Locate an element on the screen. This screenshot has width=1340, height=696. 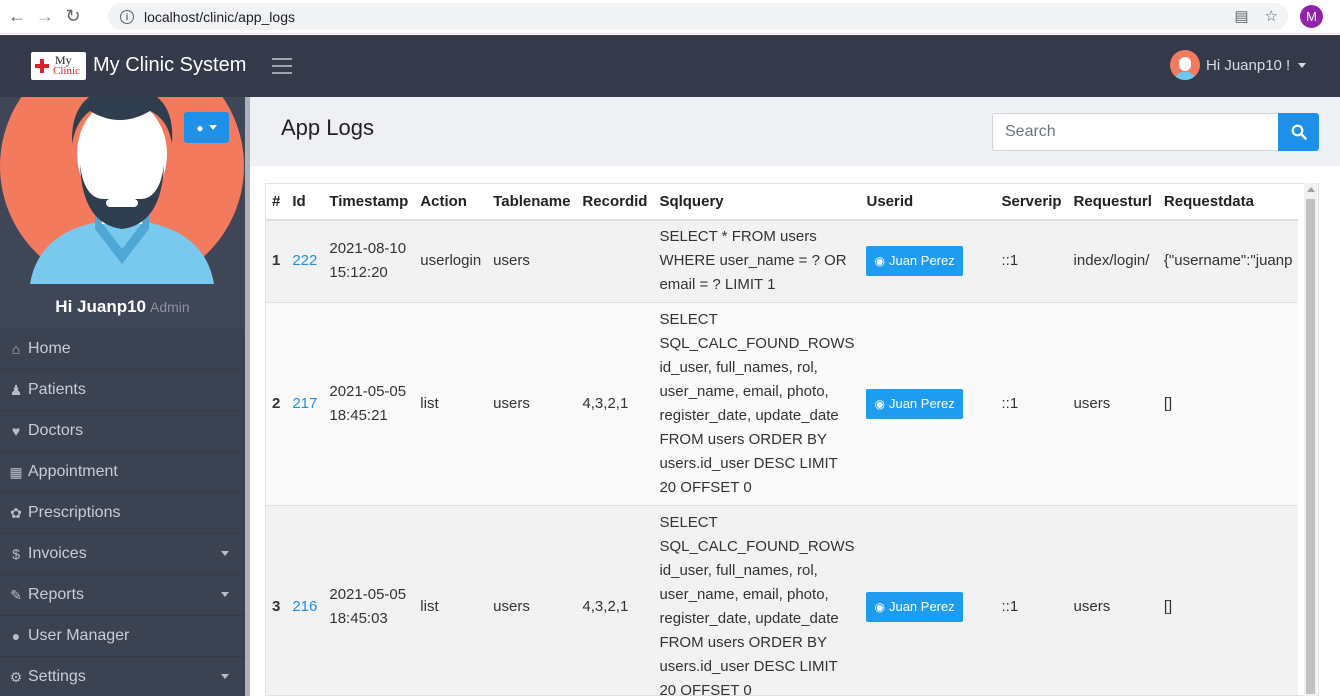
col-header-userid: Userid is located at coordinates (928, 202).